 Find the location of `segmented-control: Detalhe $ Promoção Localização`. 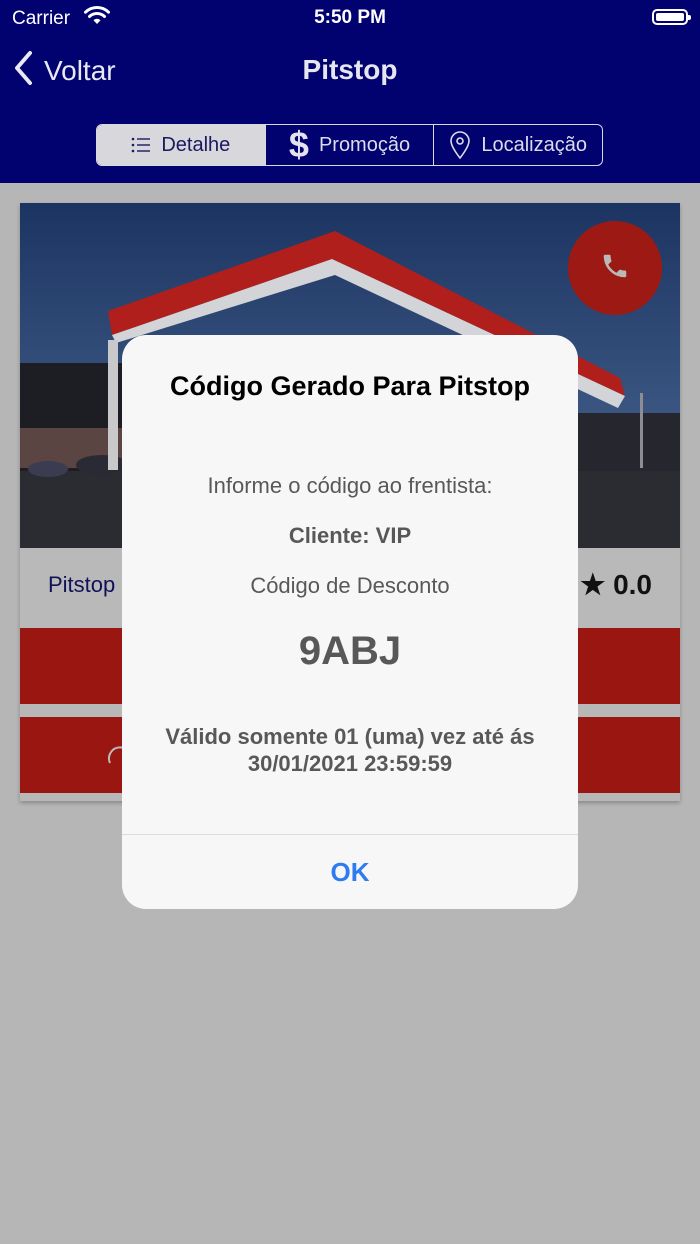

segmented-control: Detalhe $ Promoção Localização is located at coordinates (349, 145).